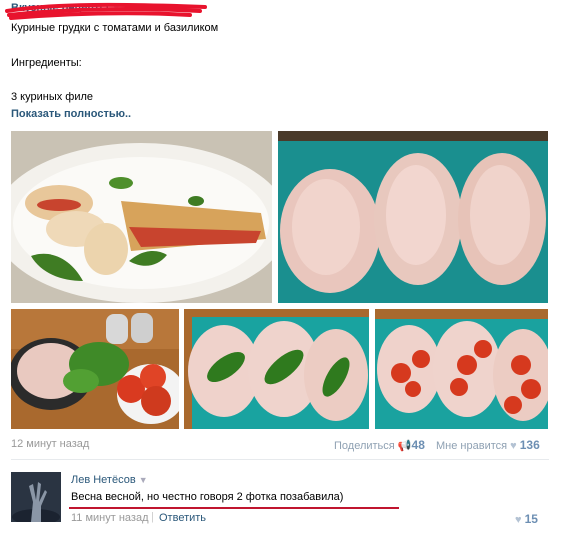 The height and width of the screenshot is (538, 561). Describe the element at coordinates (182, 518) in the screenshot. I see `reply-link: Ответить` at that location.